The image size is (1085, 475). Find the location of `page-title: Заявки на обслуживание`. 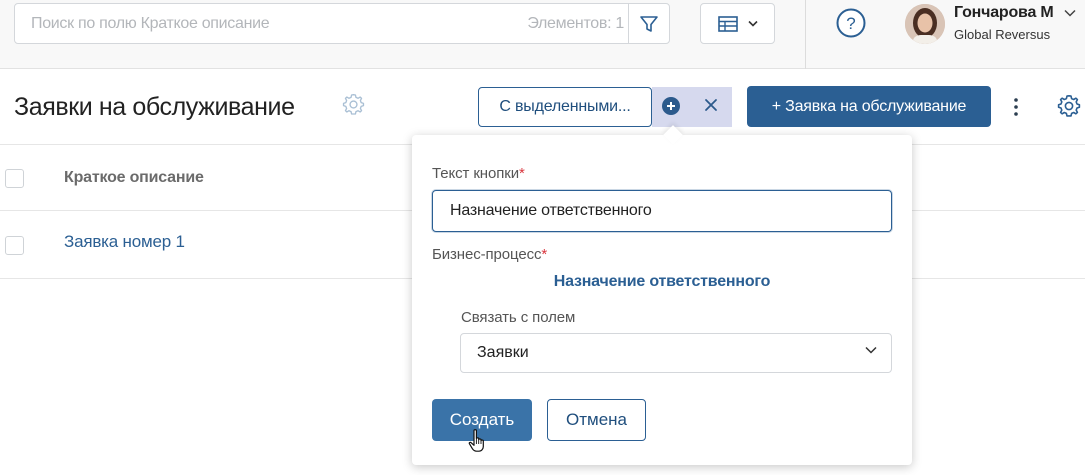

page-title: Заявки на обслуживание is located at coordinates (154, 107).